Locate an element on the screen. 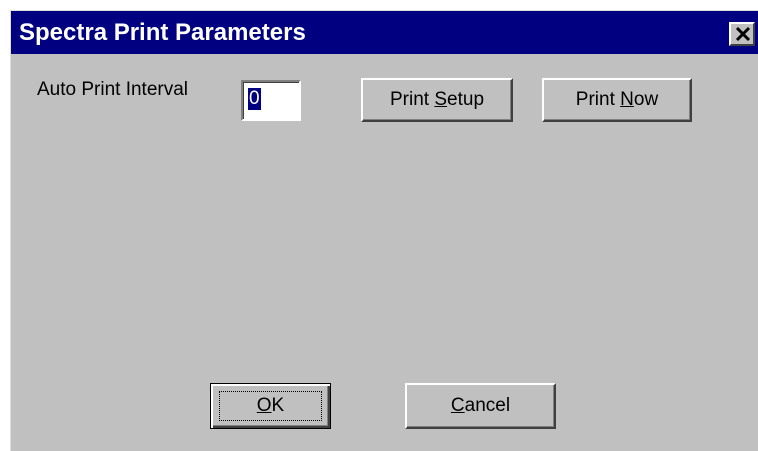 The image size is (758, 451). auto-print-interval-label: Auto Print Interval is located at coordinates (113, 89).